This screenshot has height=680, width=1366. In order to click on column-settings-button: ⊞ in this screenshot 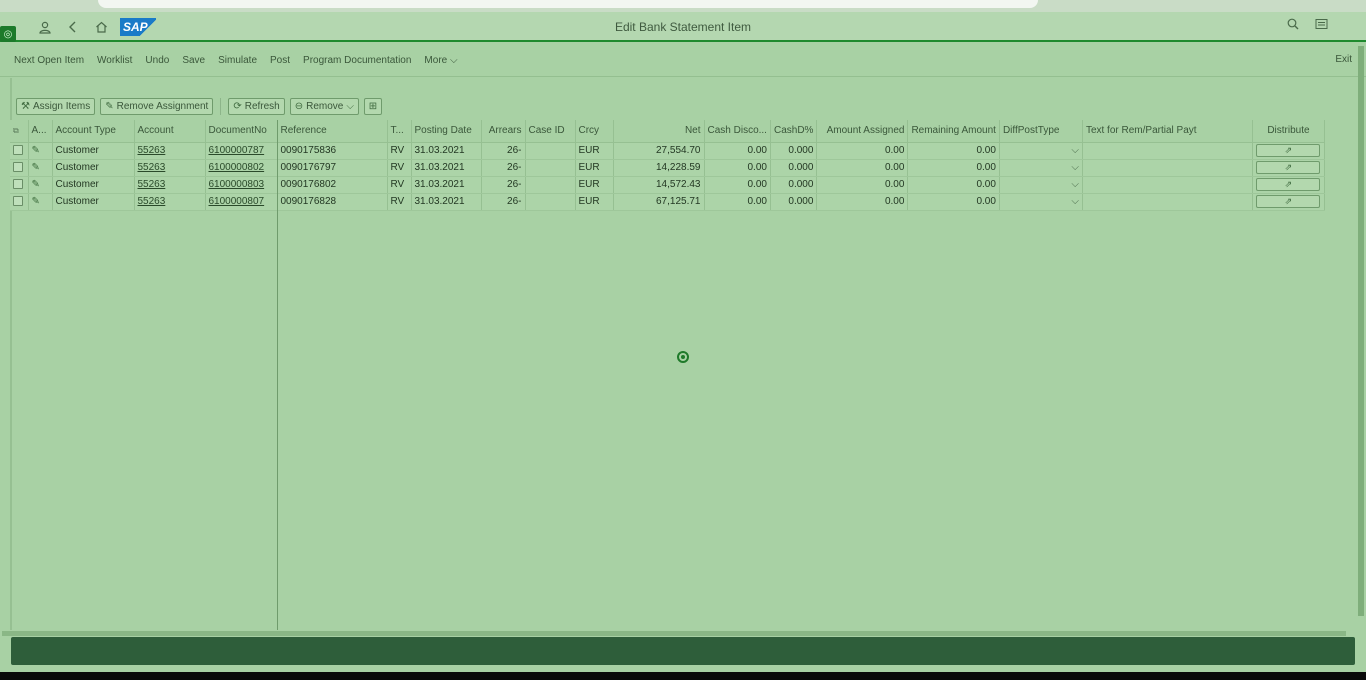, I will do `click(372, 106)`.